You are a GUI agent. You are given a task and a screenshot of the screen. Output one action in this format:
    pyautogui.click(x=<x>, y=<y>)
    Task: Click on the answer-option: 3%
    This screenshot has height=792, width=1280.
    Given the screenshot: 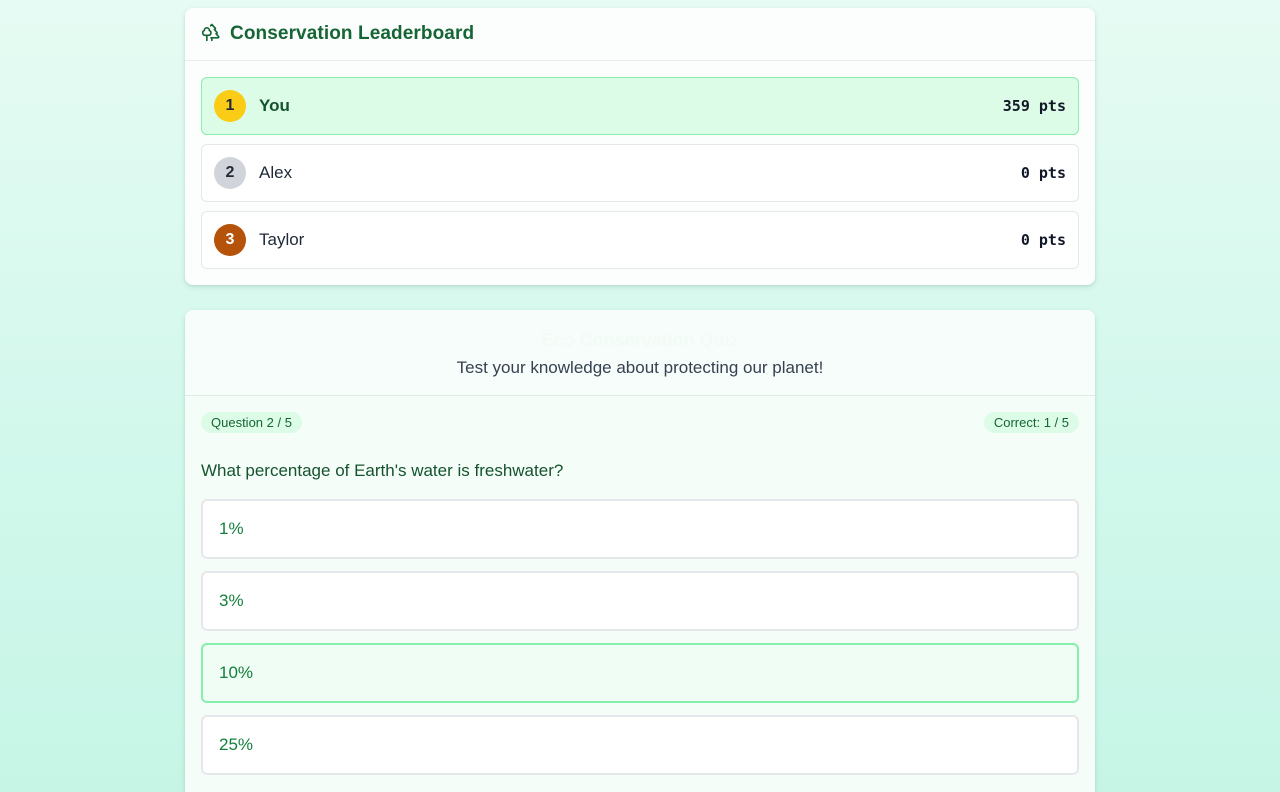 What is the action you would take?
    pyautogui.click(x=640, y=601)
    